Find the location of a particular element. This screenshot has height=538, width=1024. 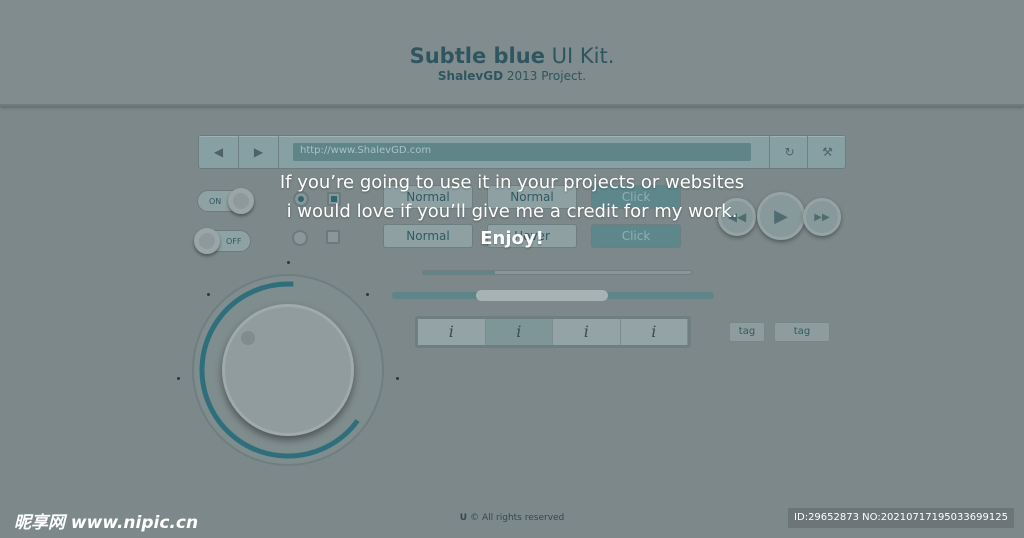

dial-knob is located at coordinates (288, 370).